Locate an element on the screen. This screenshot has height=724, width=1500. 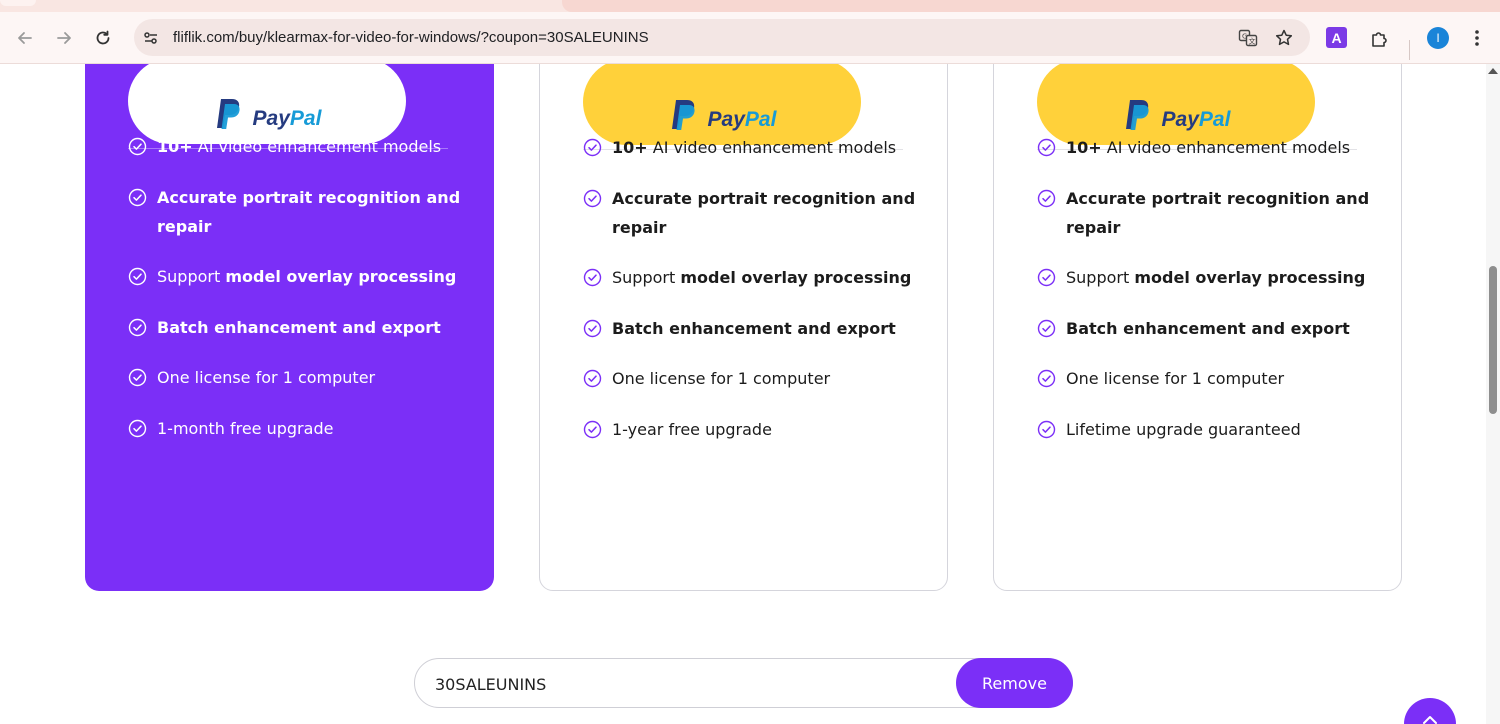
scrollbar is located at coordinates (1493, 394).